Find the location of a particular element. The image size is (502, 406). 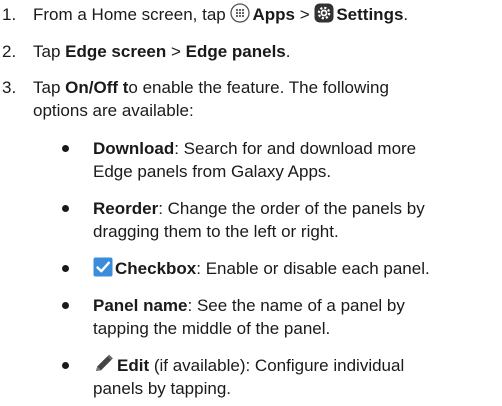

onoff-label: On/Off t is located at coordinates (97, 87).